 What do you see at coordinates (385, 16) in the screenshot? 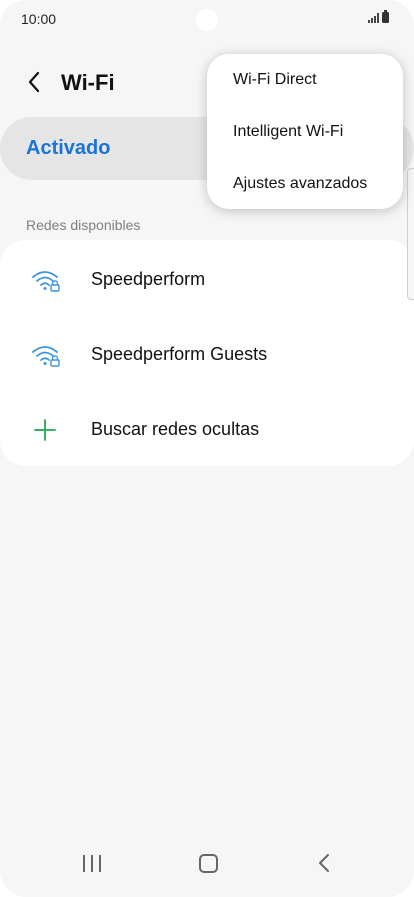
I see `battery-icon` at bounding box center [385, 16].